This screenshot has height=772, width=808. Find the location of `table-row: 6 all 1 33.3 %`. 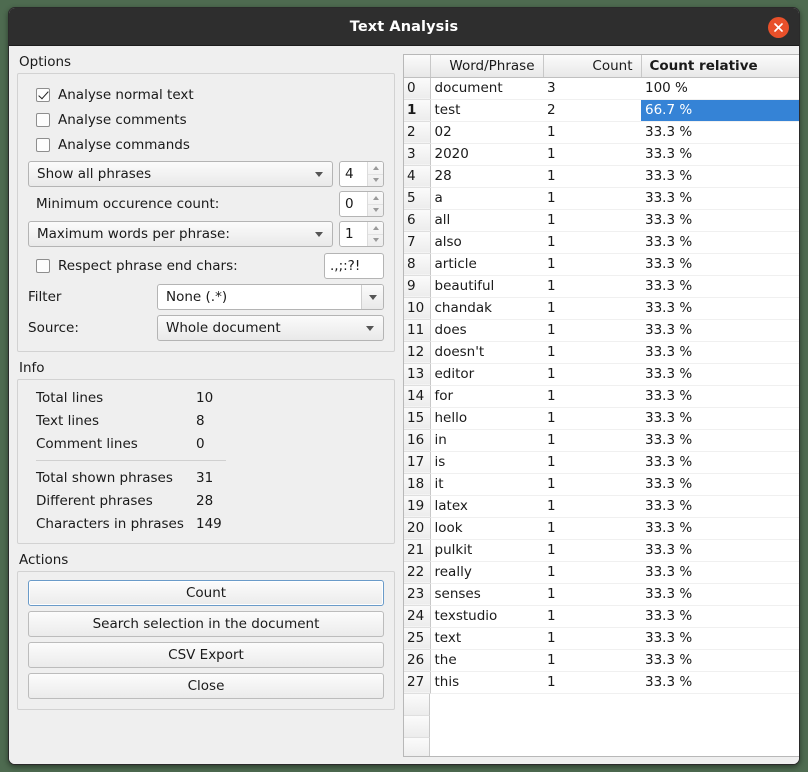

table-row: 6 all 1 33.3 % is located at coordinates (601, 220).